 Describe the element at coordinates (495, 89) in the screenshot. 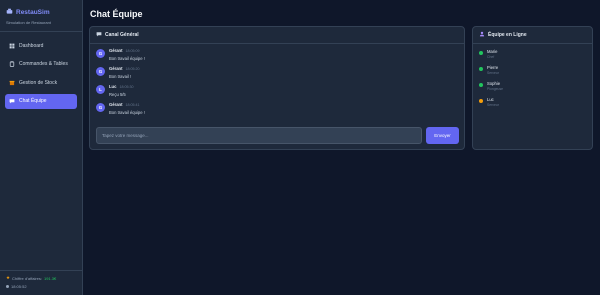

I see `member-role: Plongeuse` at that location.